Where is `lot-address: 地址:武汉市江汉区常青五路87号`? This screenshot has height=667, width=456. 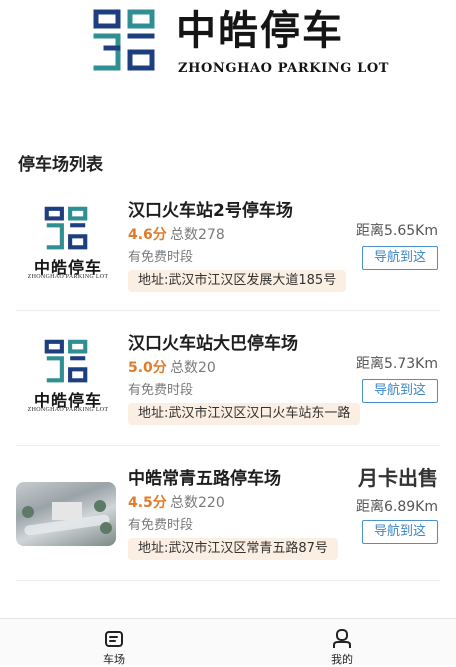
lot-address: 地址:武汉市江汉区常青五路87号 is located at coordinates (233, 549).